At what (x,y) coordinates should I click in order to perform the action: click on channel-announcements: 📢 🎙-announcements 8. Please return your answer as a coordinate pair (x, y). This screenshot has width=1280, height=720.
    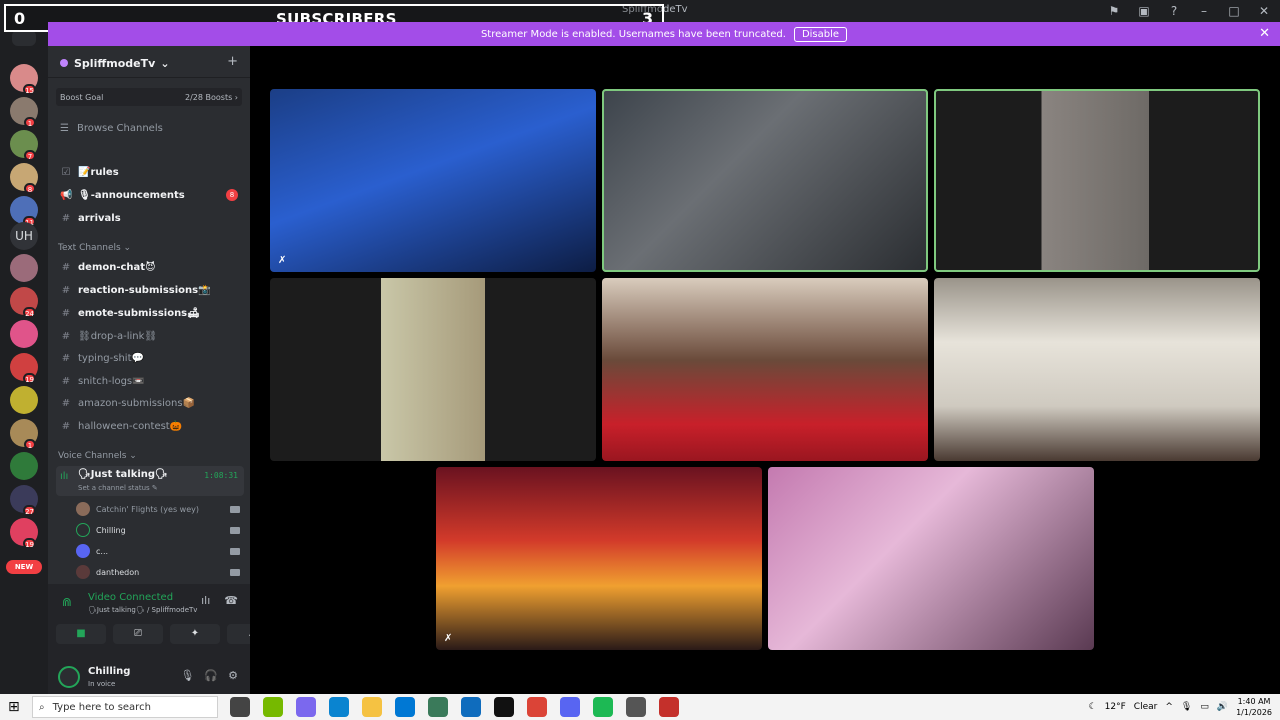
    Looking at the image, I should click on (150, 195).